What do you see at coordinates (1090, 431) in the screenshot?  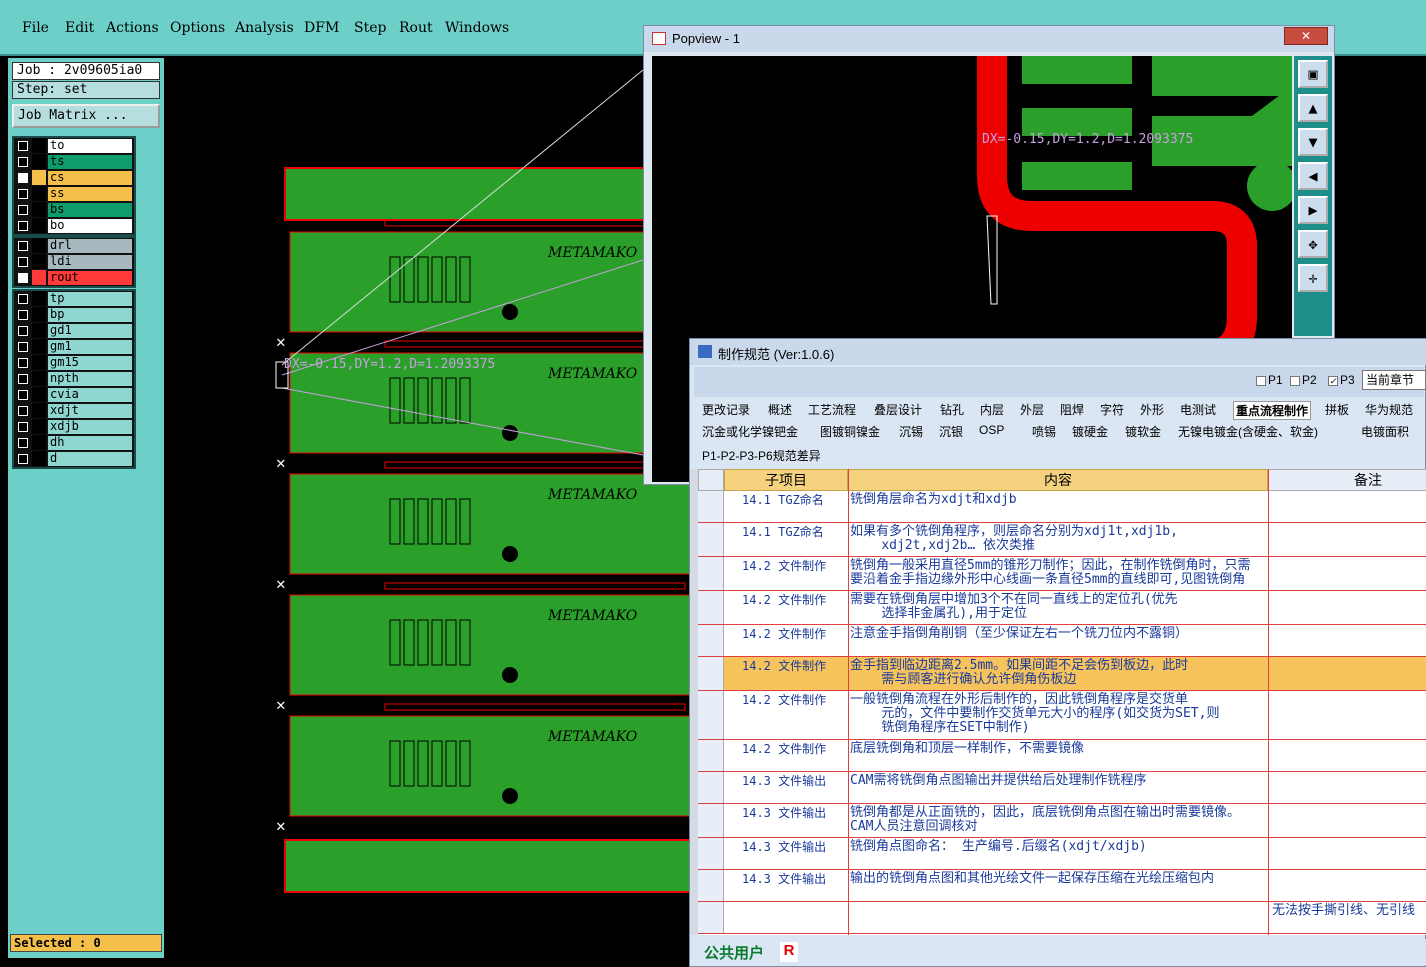 I see `tab-6: 镀硬金` at bounding box center [1090, 431].